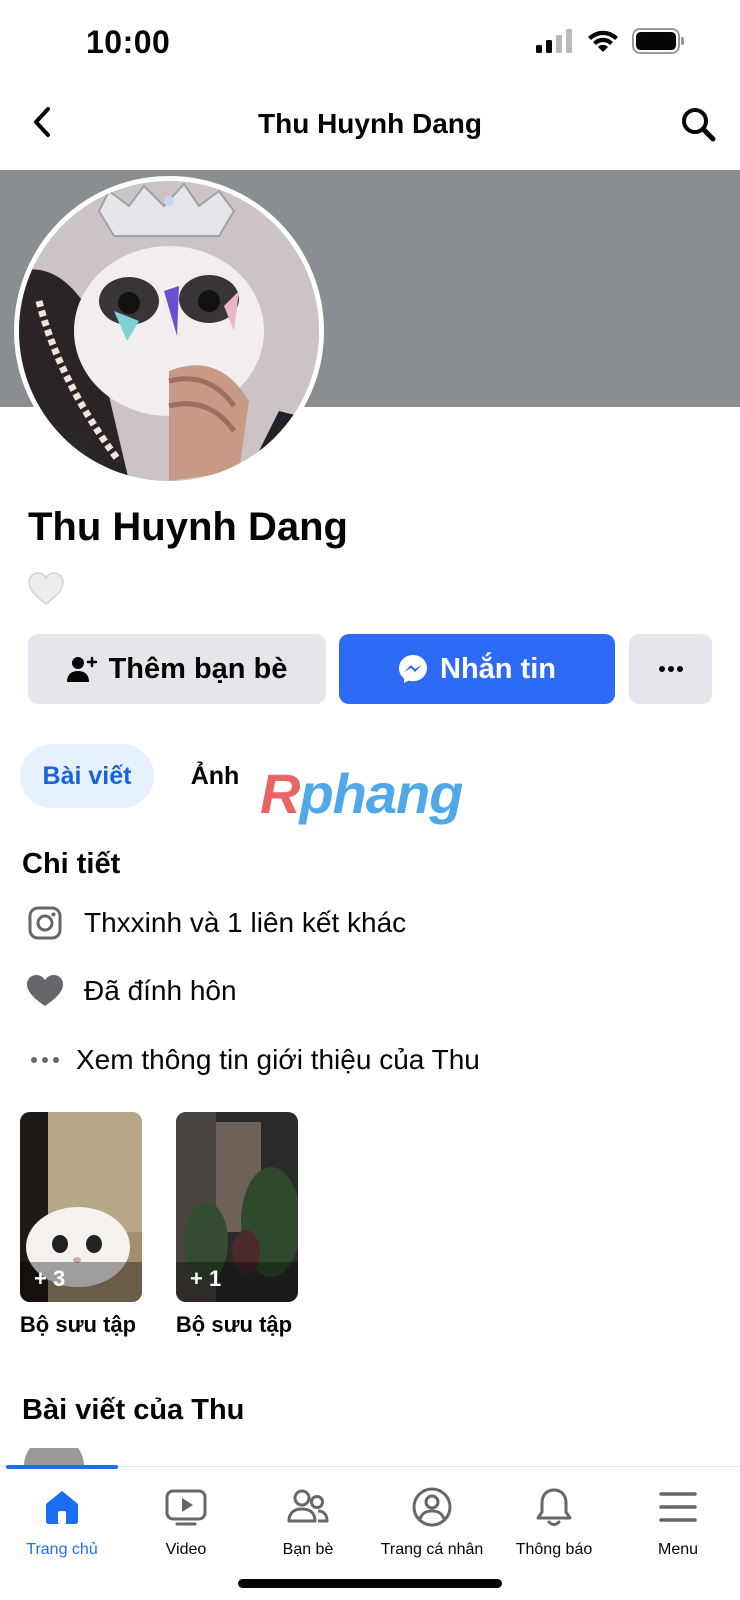  What do you see at coordinates (128, 42) in the screenshot?
I see `status-time: 10:00` at bounding box center [128, 42].